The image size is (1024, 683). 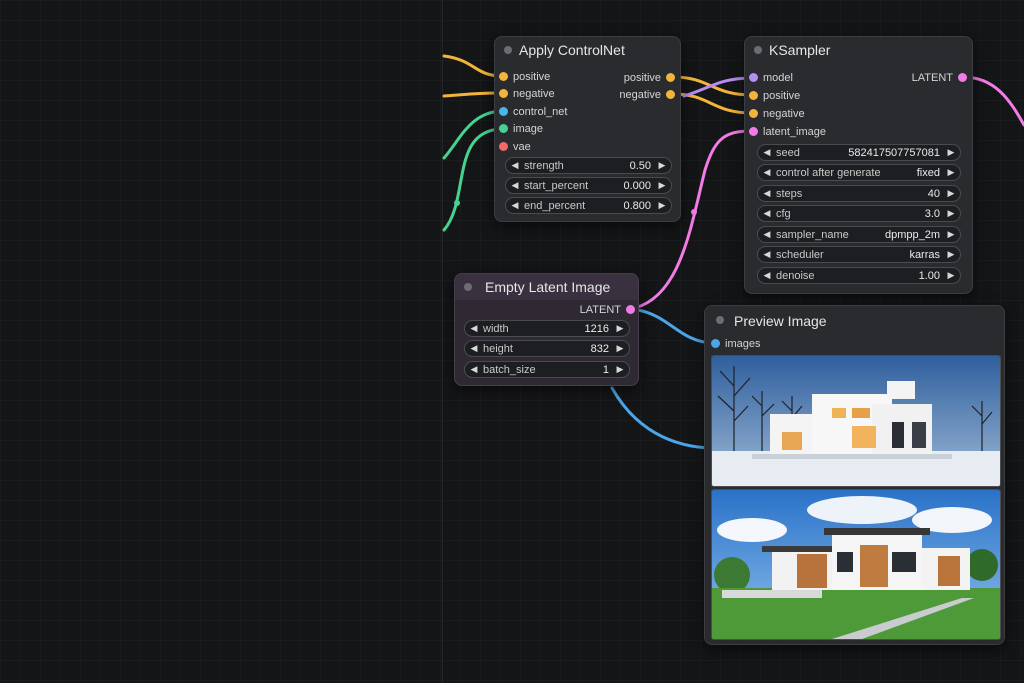 I want to click on node-title-bar: Apply ControlNet, so click(x=587, y=50).